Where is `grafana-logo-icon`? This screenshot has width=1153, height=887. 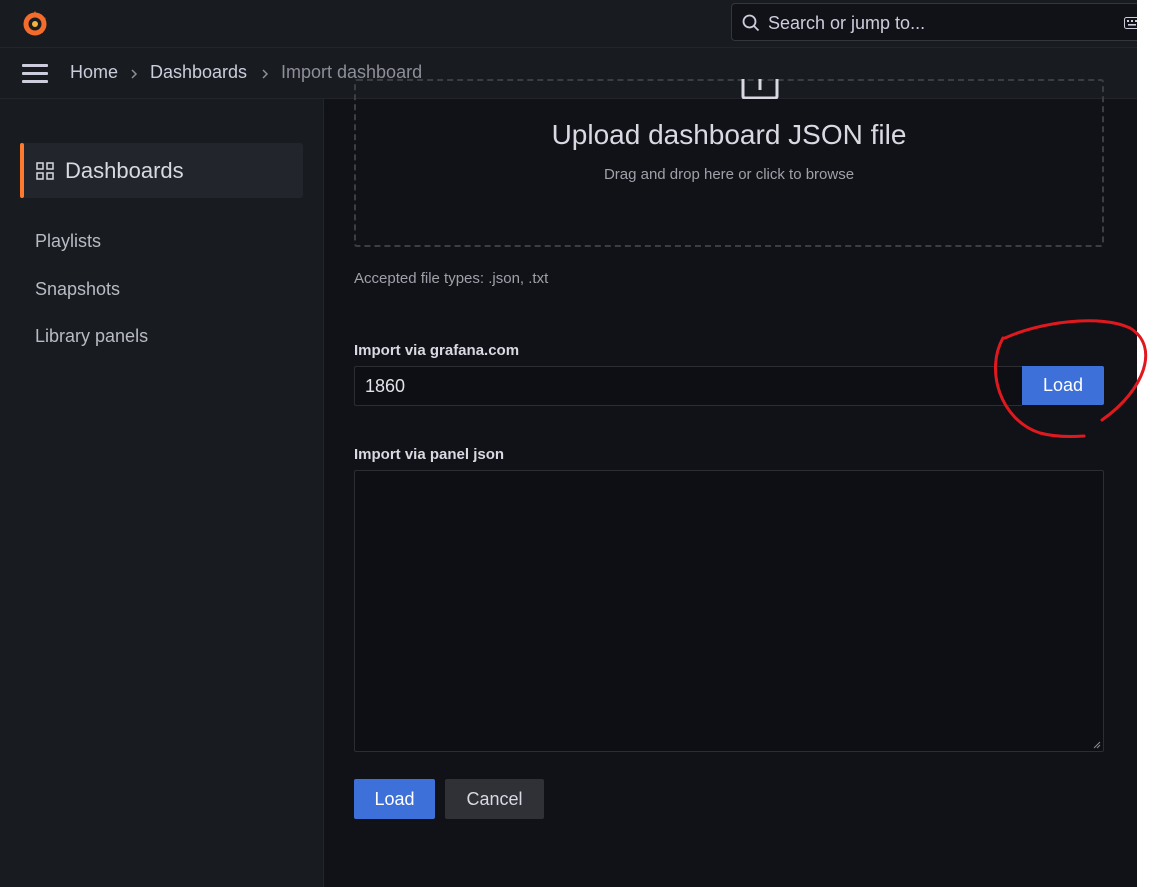
grafana-logo-icon is located at coordinates (35, 23).